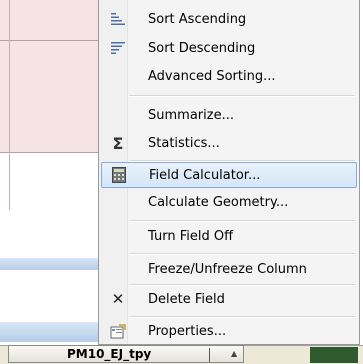 This screenshot has width=363, height=364. What do you see at coordinates (334, 355) in the screenshot?
I see `background-map-area` at bounding box center [334, 355].